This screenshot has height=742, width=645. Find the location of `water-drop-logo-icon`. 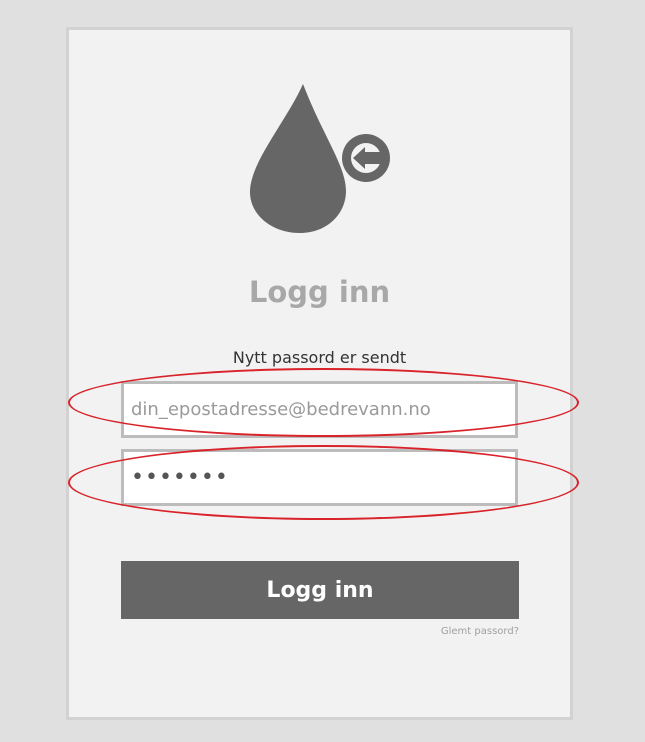

water-drop-logo-icon is located at coordinates (320, 158).